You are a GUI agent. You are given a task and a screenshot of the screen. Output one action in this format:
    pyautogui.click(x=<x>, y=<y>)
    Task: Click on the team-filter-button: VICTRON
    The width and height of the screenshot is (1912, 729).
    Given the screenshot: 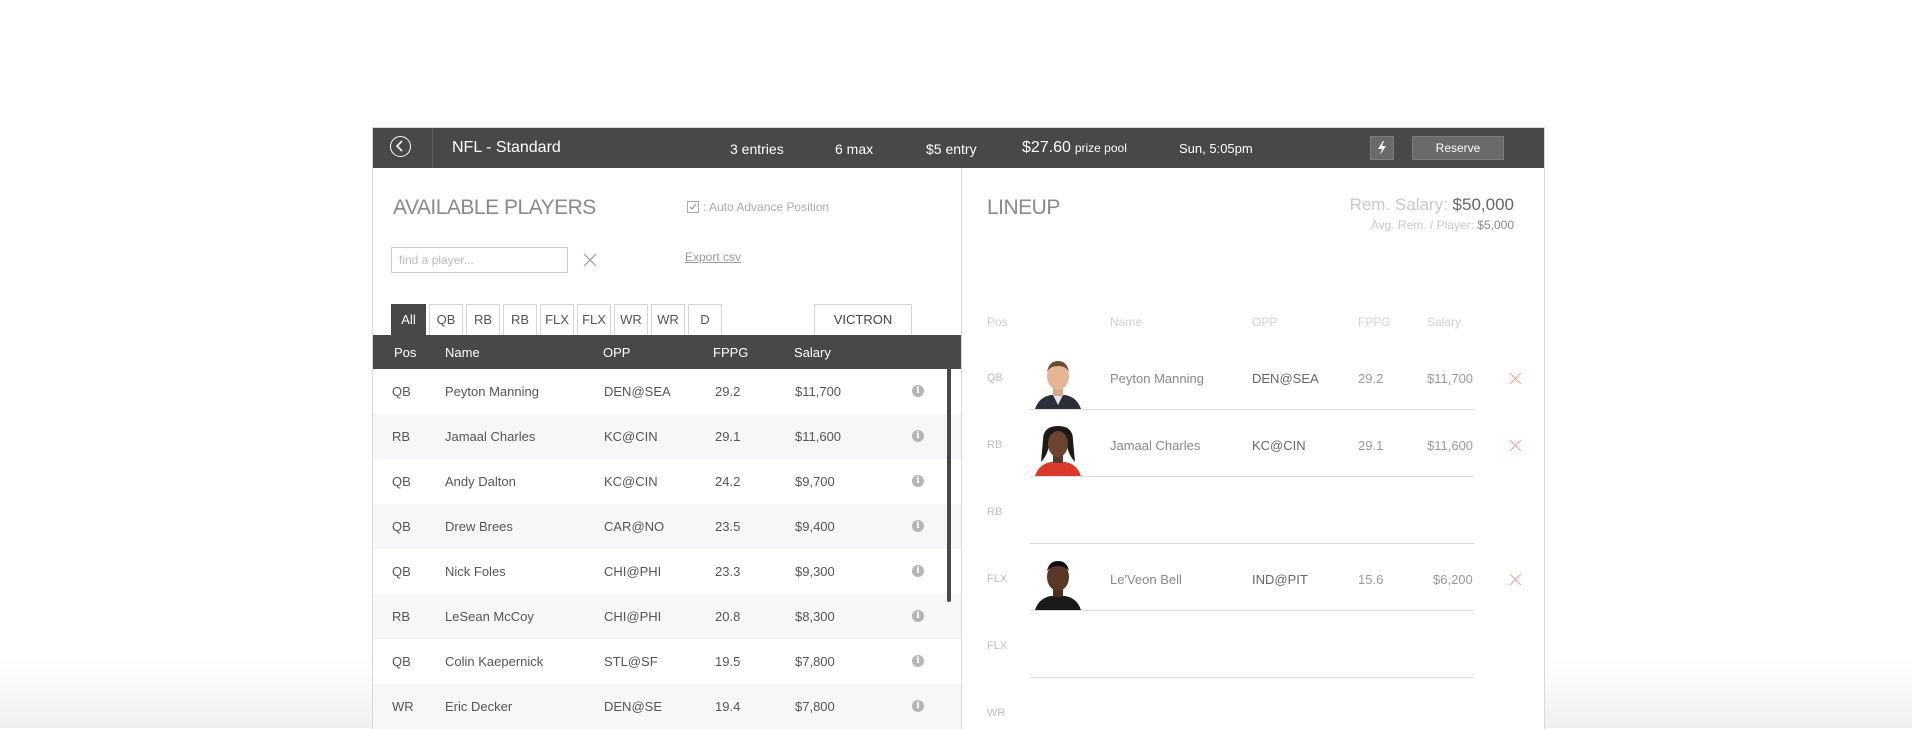 What is the action you would take?
    pyautogui.click(x=863, y=319)
    